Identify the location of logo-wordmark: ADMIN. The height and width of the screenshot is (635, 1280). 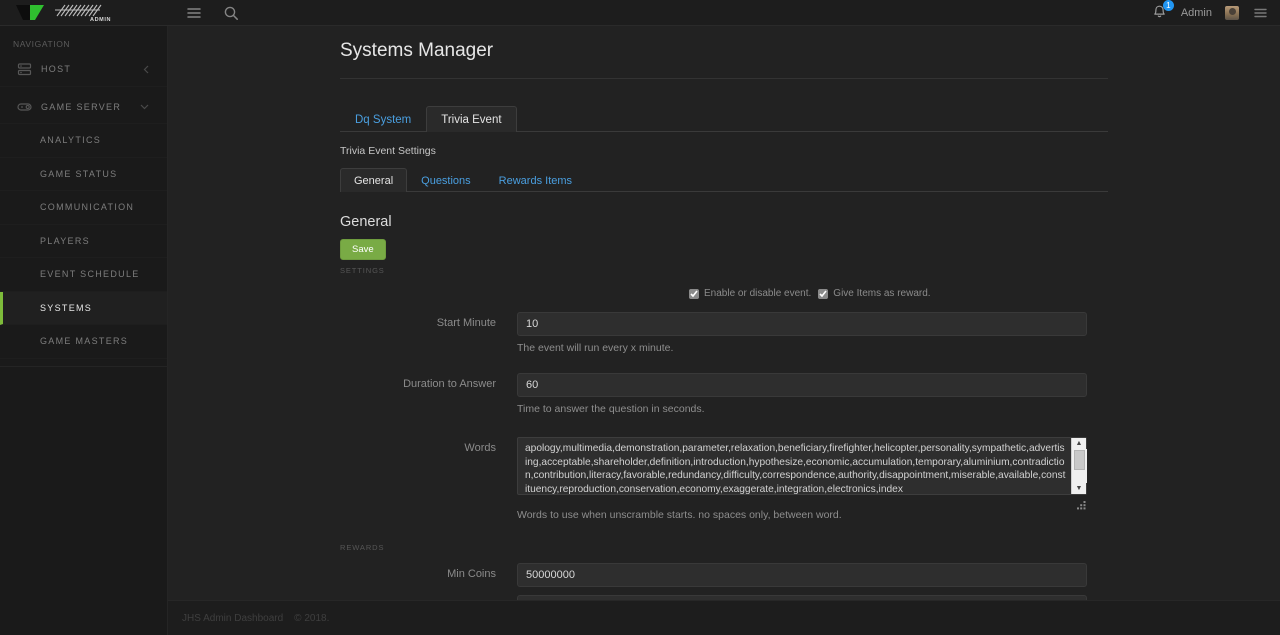
(83, 13).